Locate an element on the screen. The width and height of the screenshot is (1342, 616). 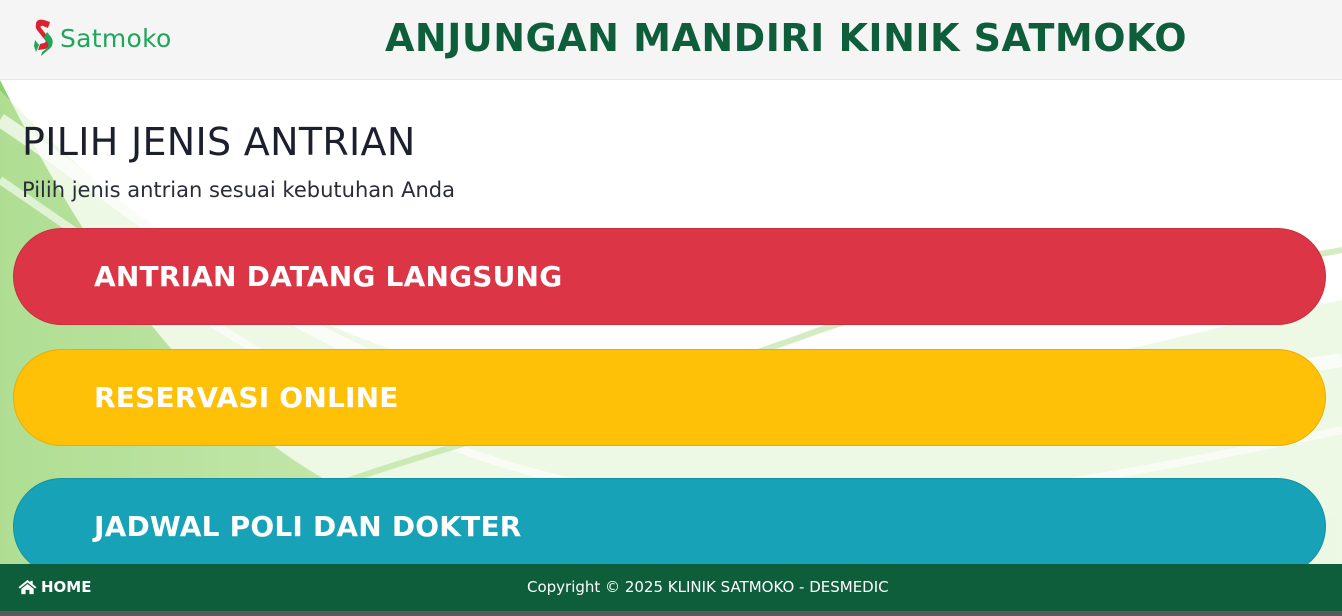
app-title: ANJUNGAN MANDIRI KINIK SATMOKO is located at coordinates (786, 38).